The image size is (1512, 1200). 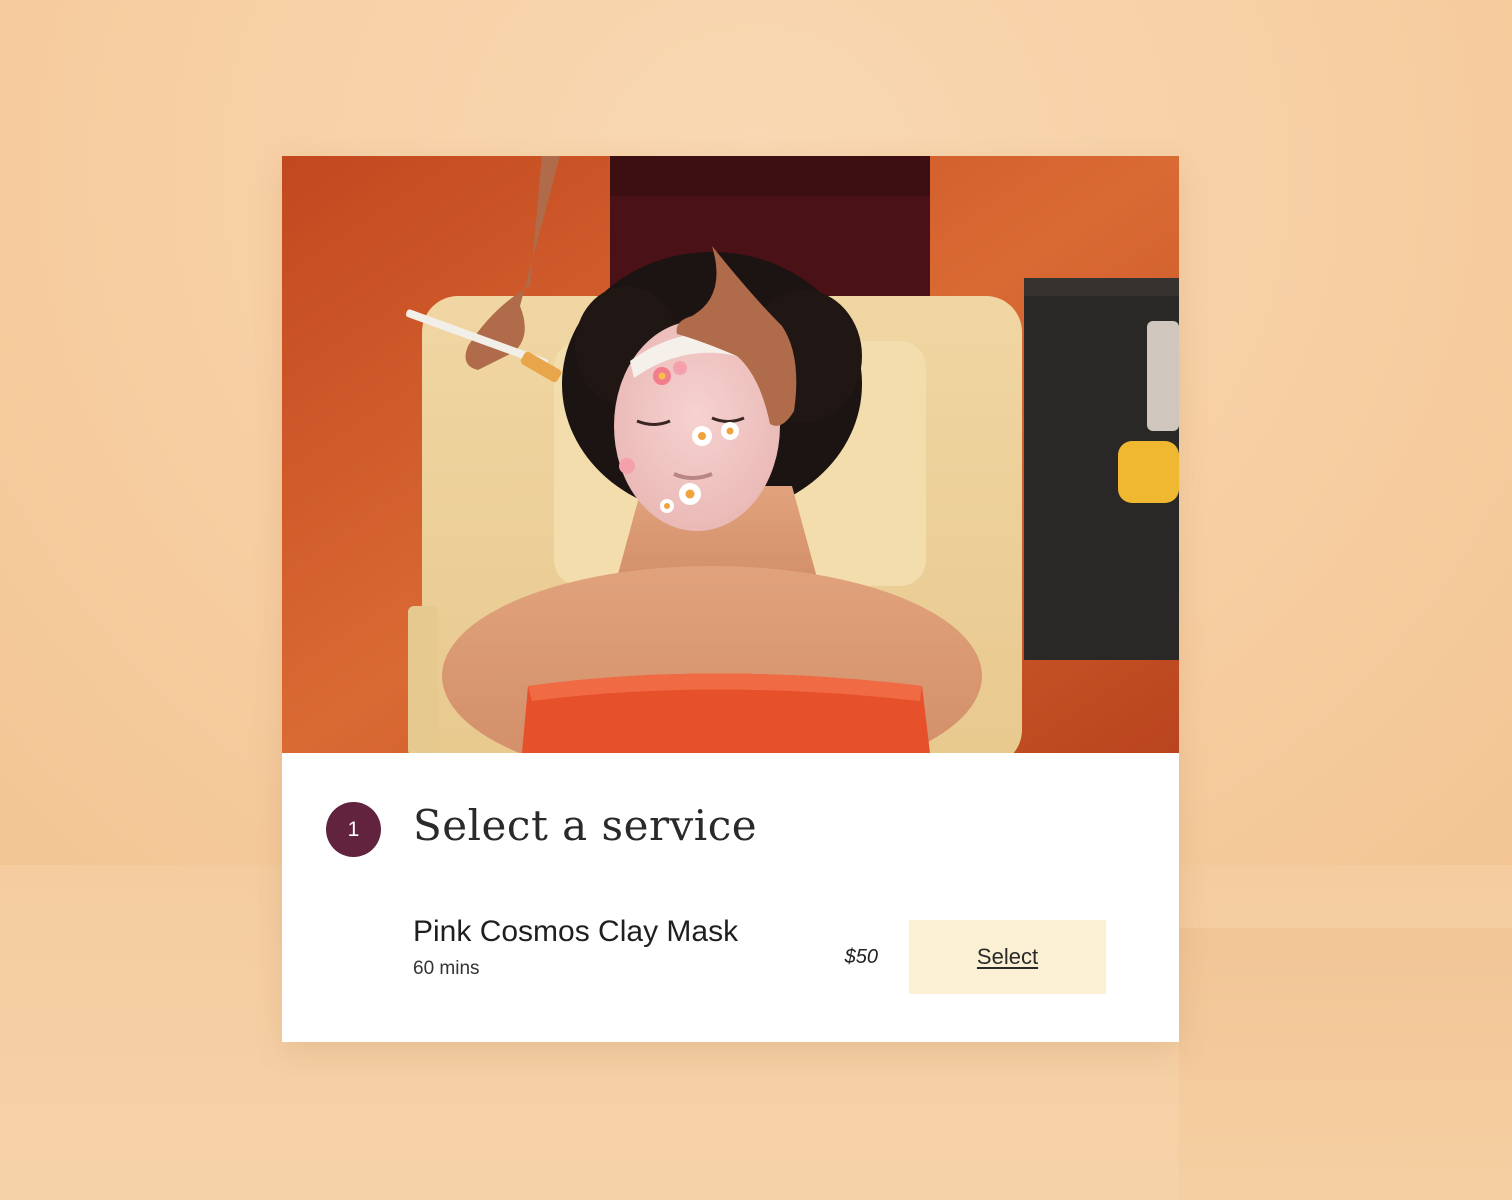 I want to click on service-price: $50, so click(x=861, y=957).